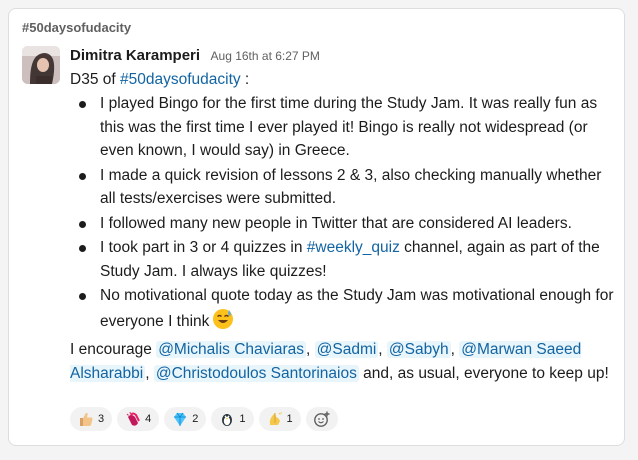  What do you see at coordinates (86, 419) in the screenshot?
I see `thumbs-up-icon` at bounding box center [86, 419].